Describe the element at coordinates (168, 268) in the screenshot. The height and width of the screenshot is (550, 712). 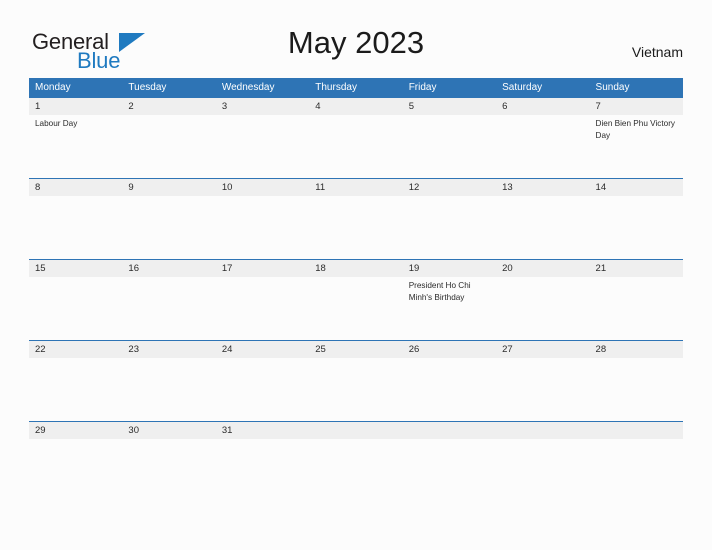
I see `day-number: 16` at that location.